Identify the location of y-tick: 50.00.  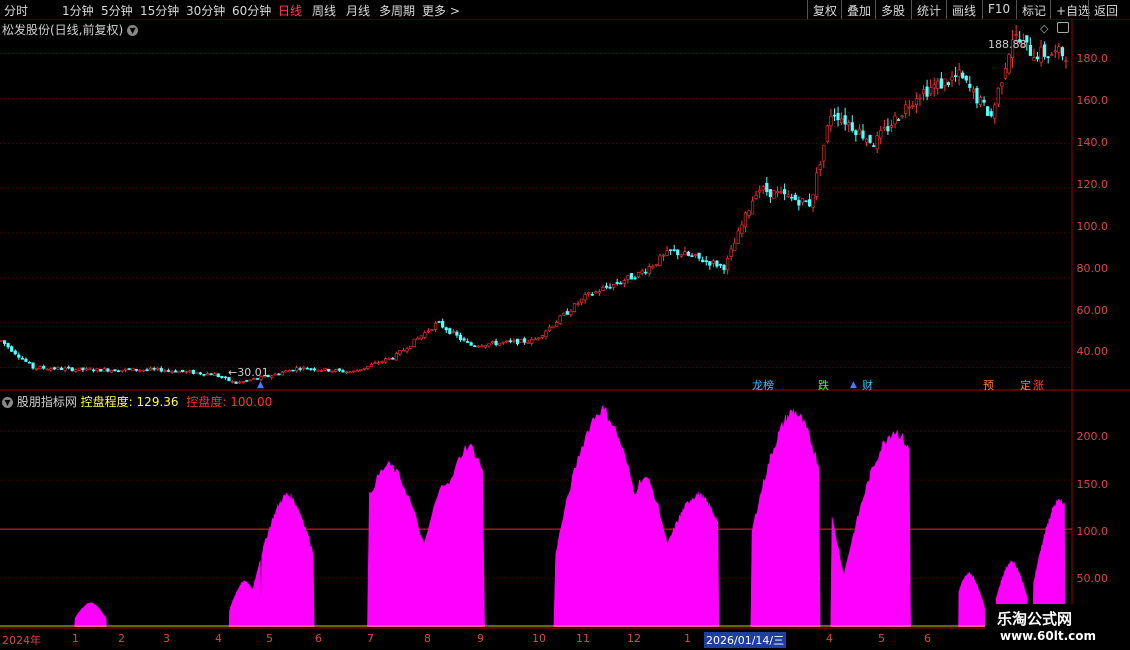
(1092, 578).